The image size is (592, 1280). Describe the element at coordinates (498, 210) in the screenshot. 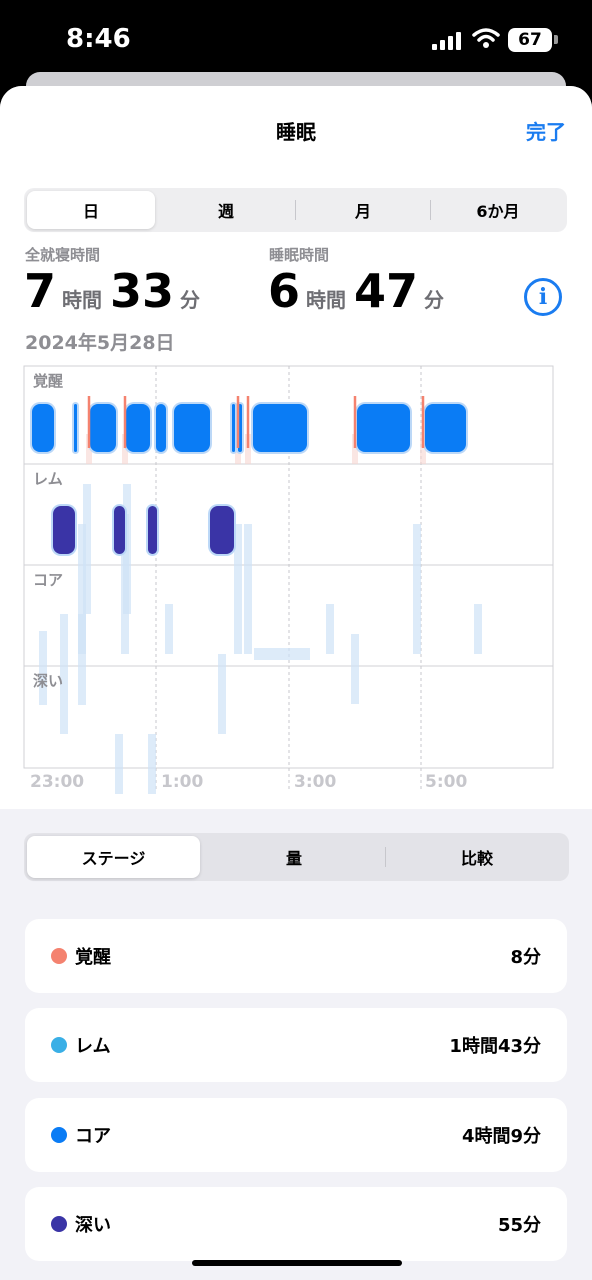

I see `tab-6months: 6か月` at that location.